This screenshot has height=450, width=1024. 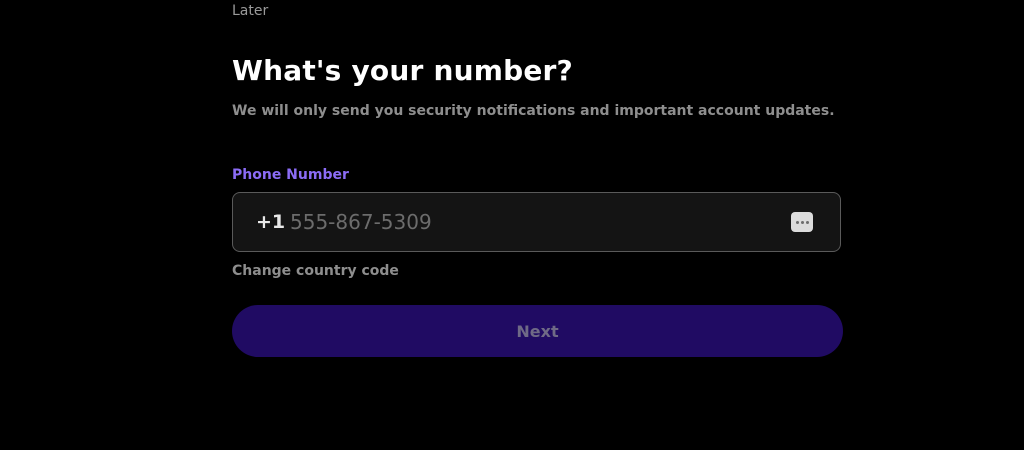 What do you see at coordinates (802, 222) in the screenshot?
I see `more-dots-icon` at bounding box center [802, 222].